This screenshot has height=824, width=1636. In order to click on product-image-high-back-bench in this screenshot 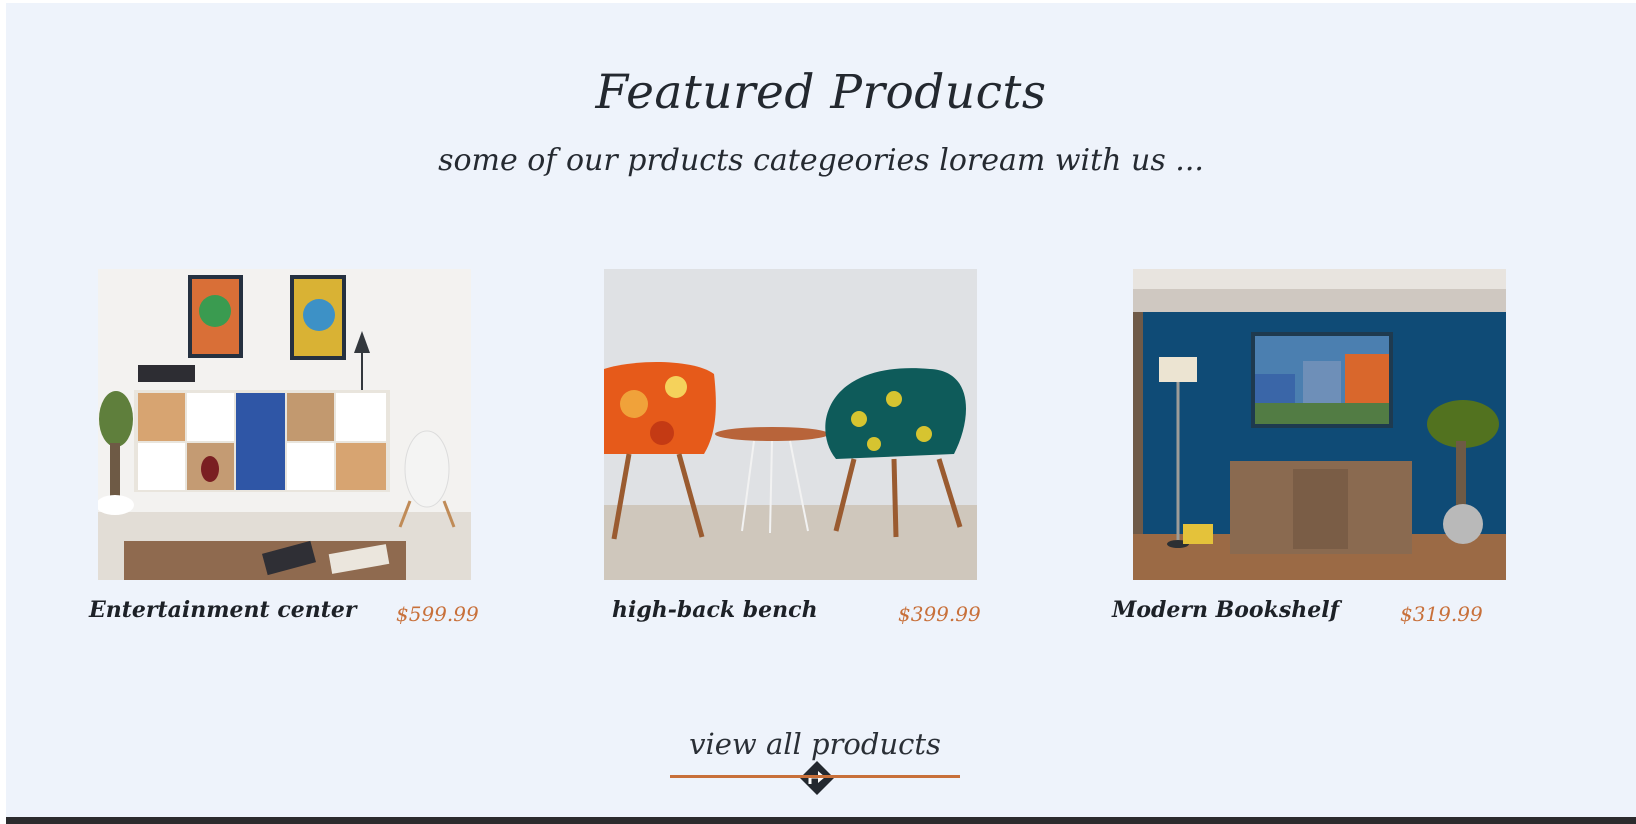, I will do `click(790, 424)`.